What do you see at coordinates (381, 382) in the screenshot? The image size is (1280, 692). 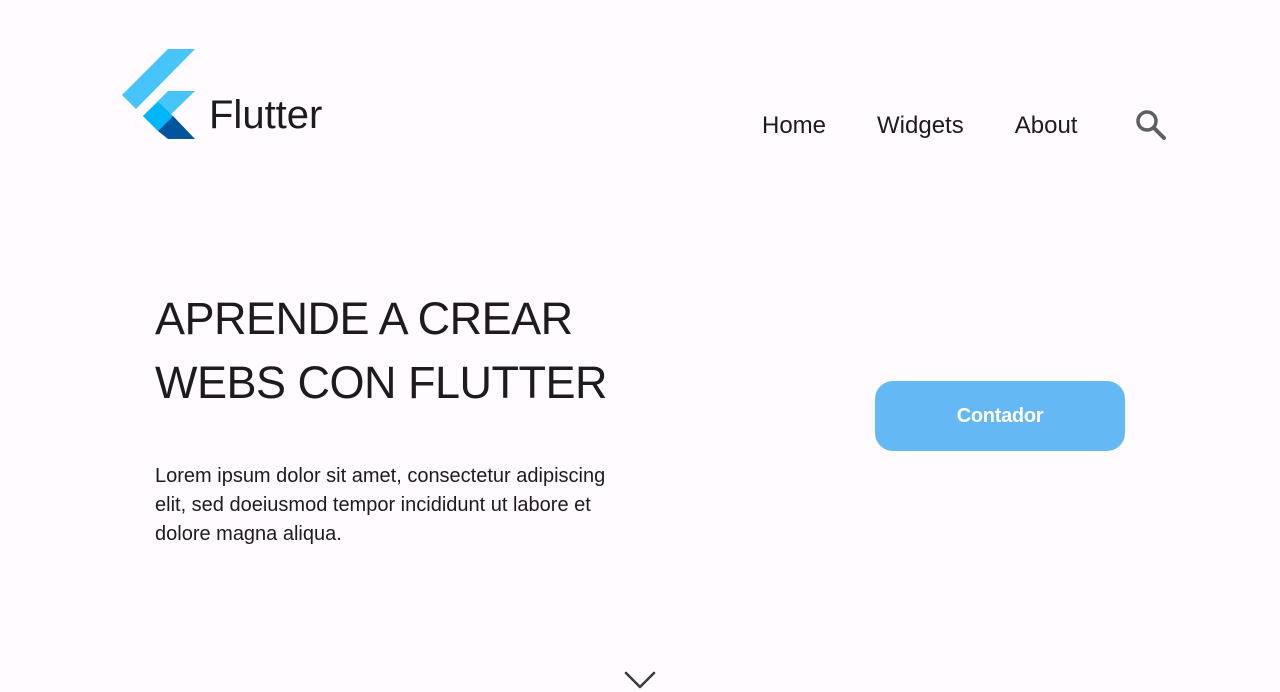 I see `hero-headline-line2: WEBS CON FLUTTER` at bounding box center [381, 382].